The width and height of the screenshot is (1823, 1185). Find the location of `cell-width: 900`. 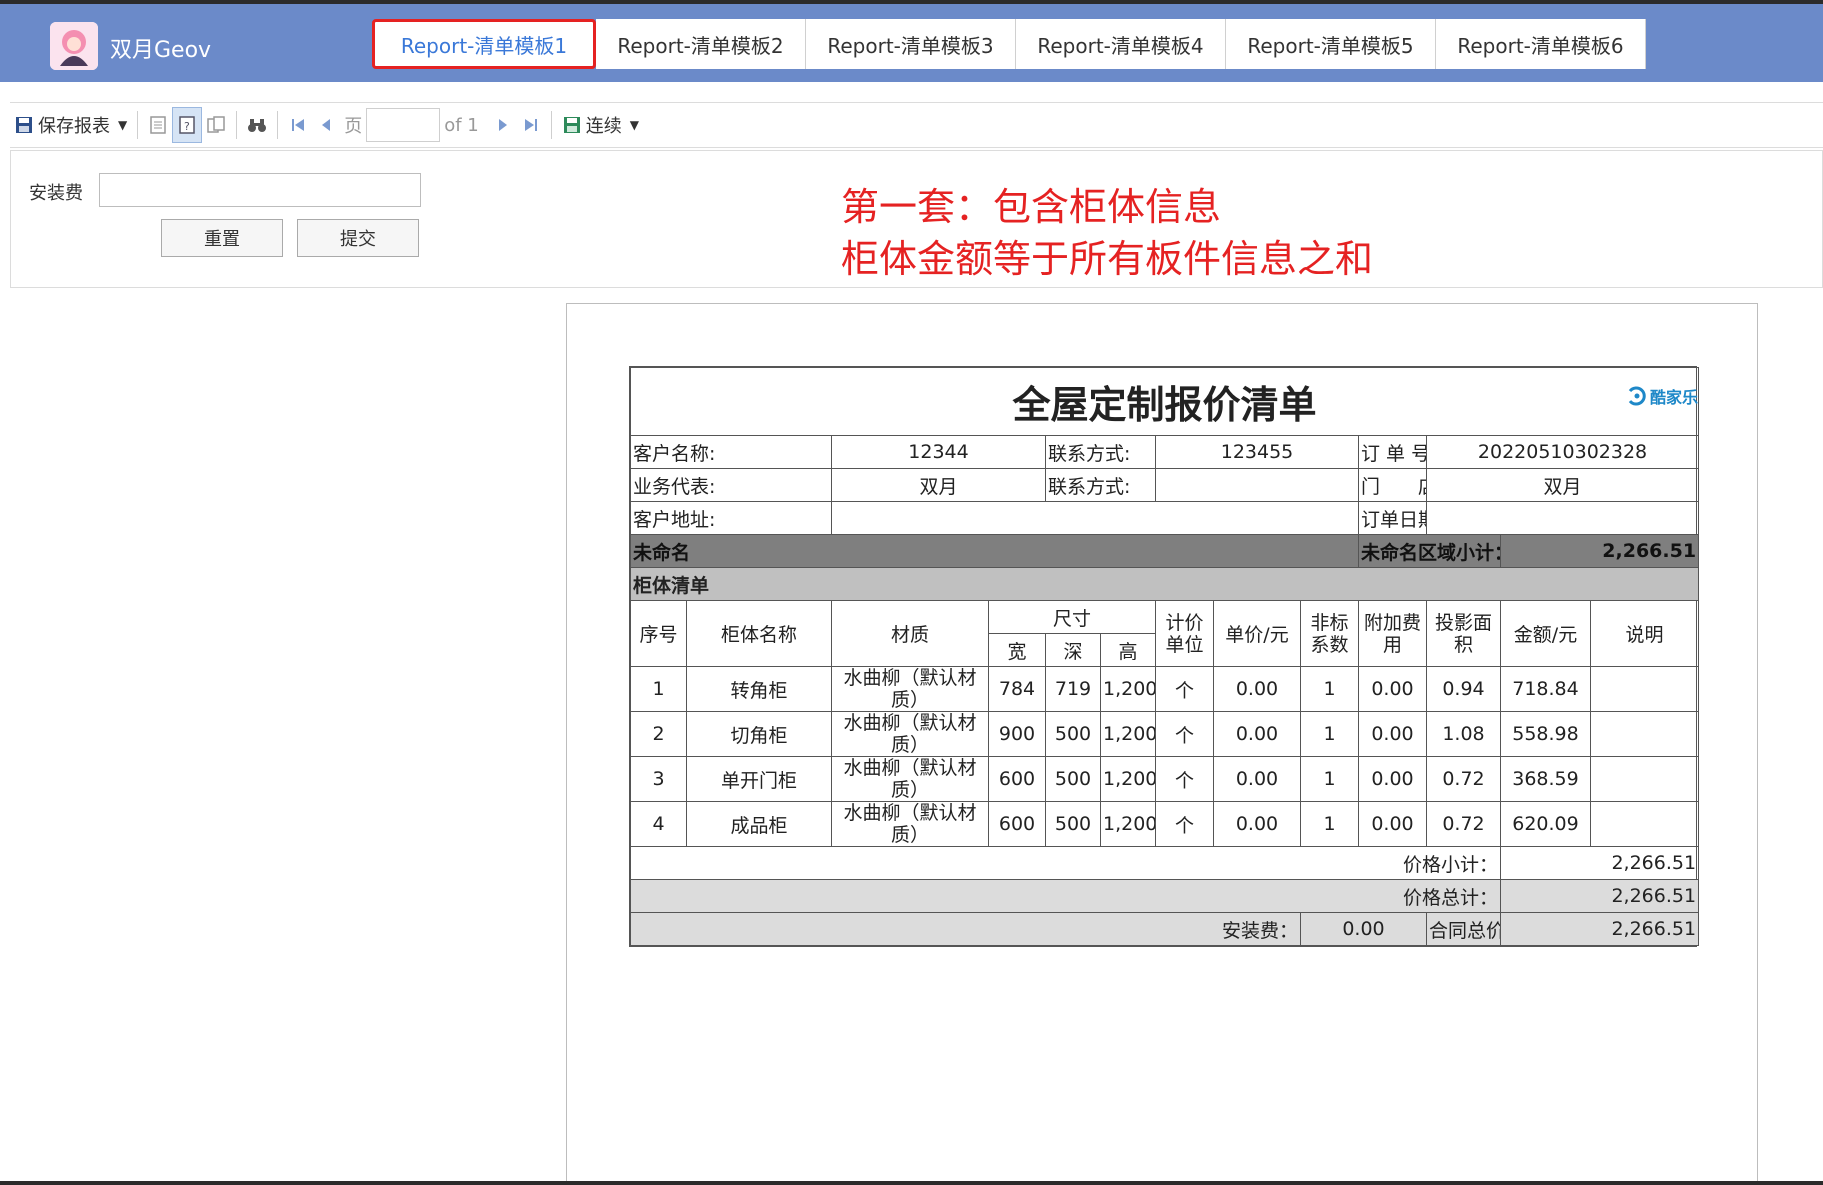

cell-width: 900 is located at coordinates (1017, 734).